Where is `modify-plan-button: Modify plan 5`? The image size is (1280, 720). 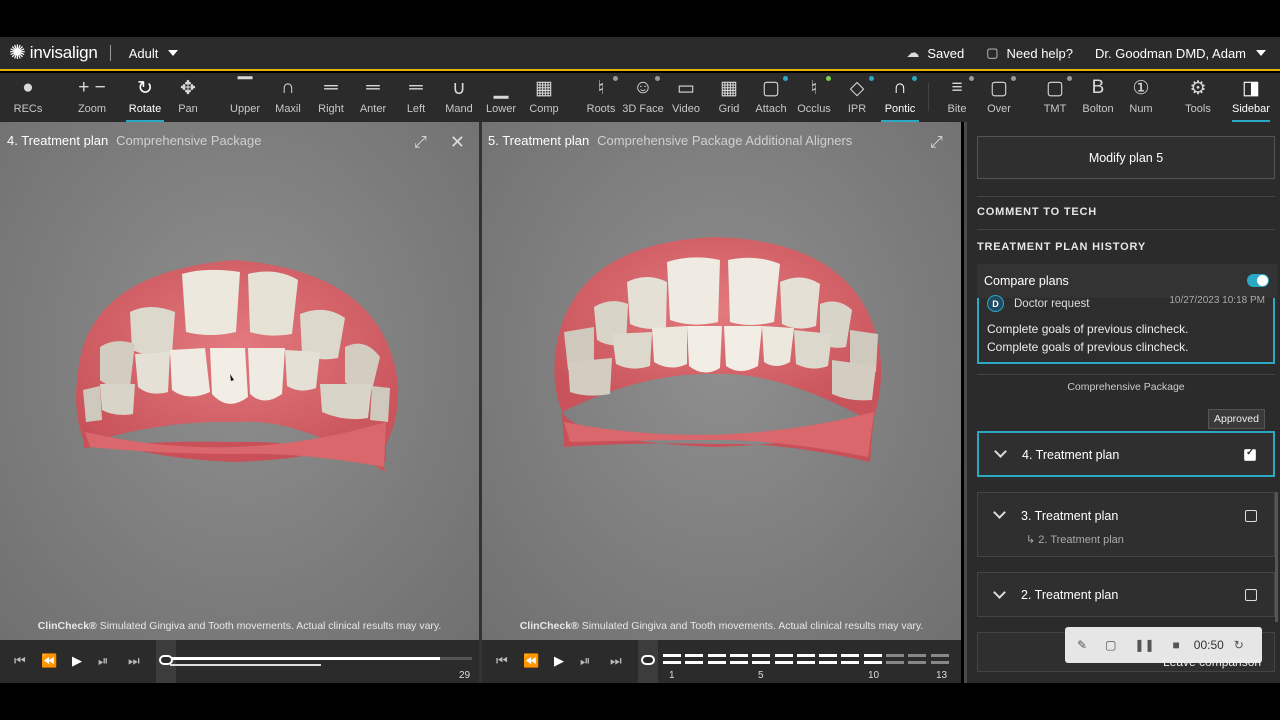 modify-plan-button: Modify plan 5 is located at coordinates (1126, 157).